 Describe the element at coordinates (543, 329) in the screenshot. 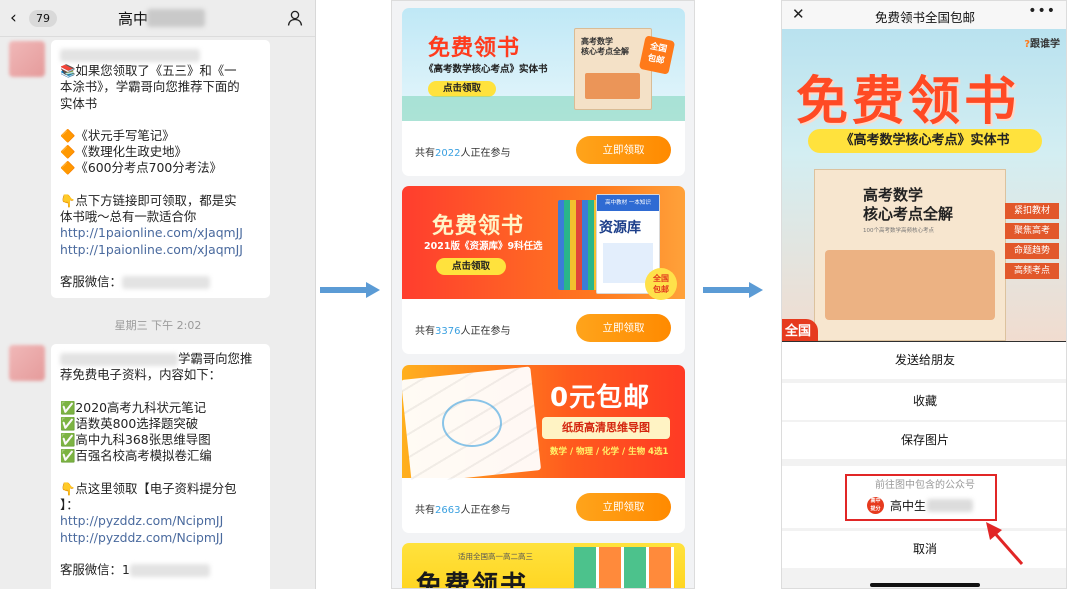

I see `card-footer: 共有3376人正在参与 立即领取` at that location.